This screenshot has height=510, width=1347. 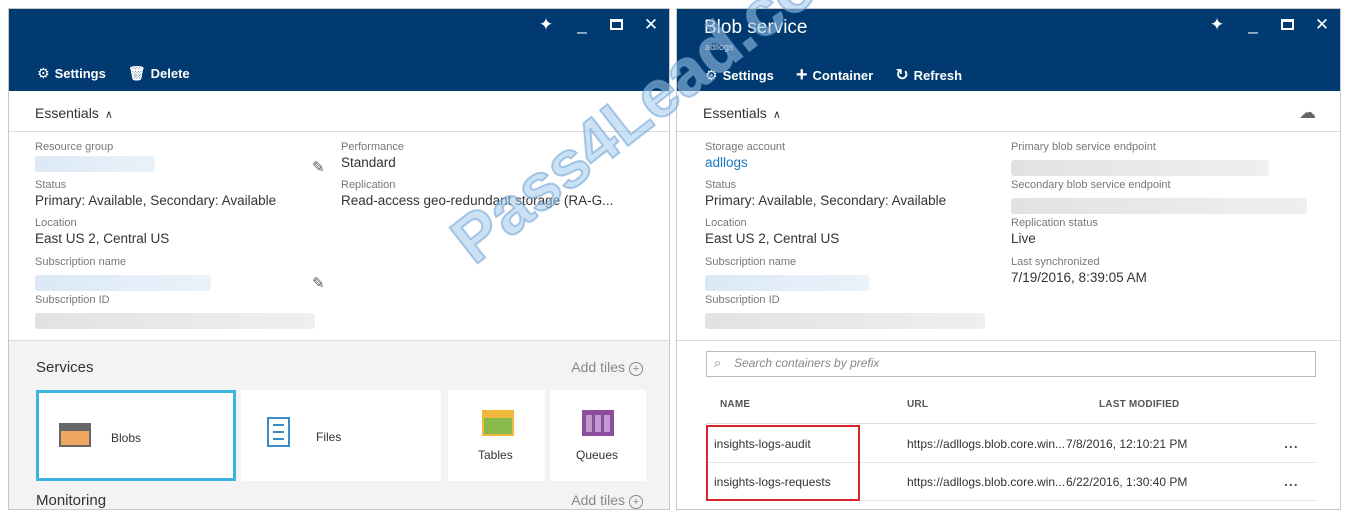 What do you see at coordinates (498, 423) in the screenshot?
I see `table-icon` at bounding box center [498, 423].